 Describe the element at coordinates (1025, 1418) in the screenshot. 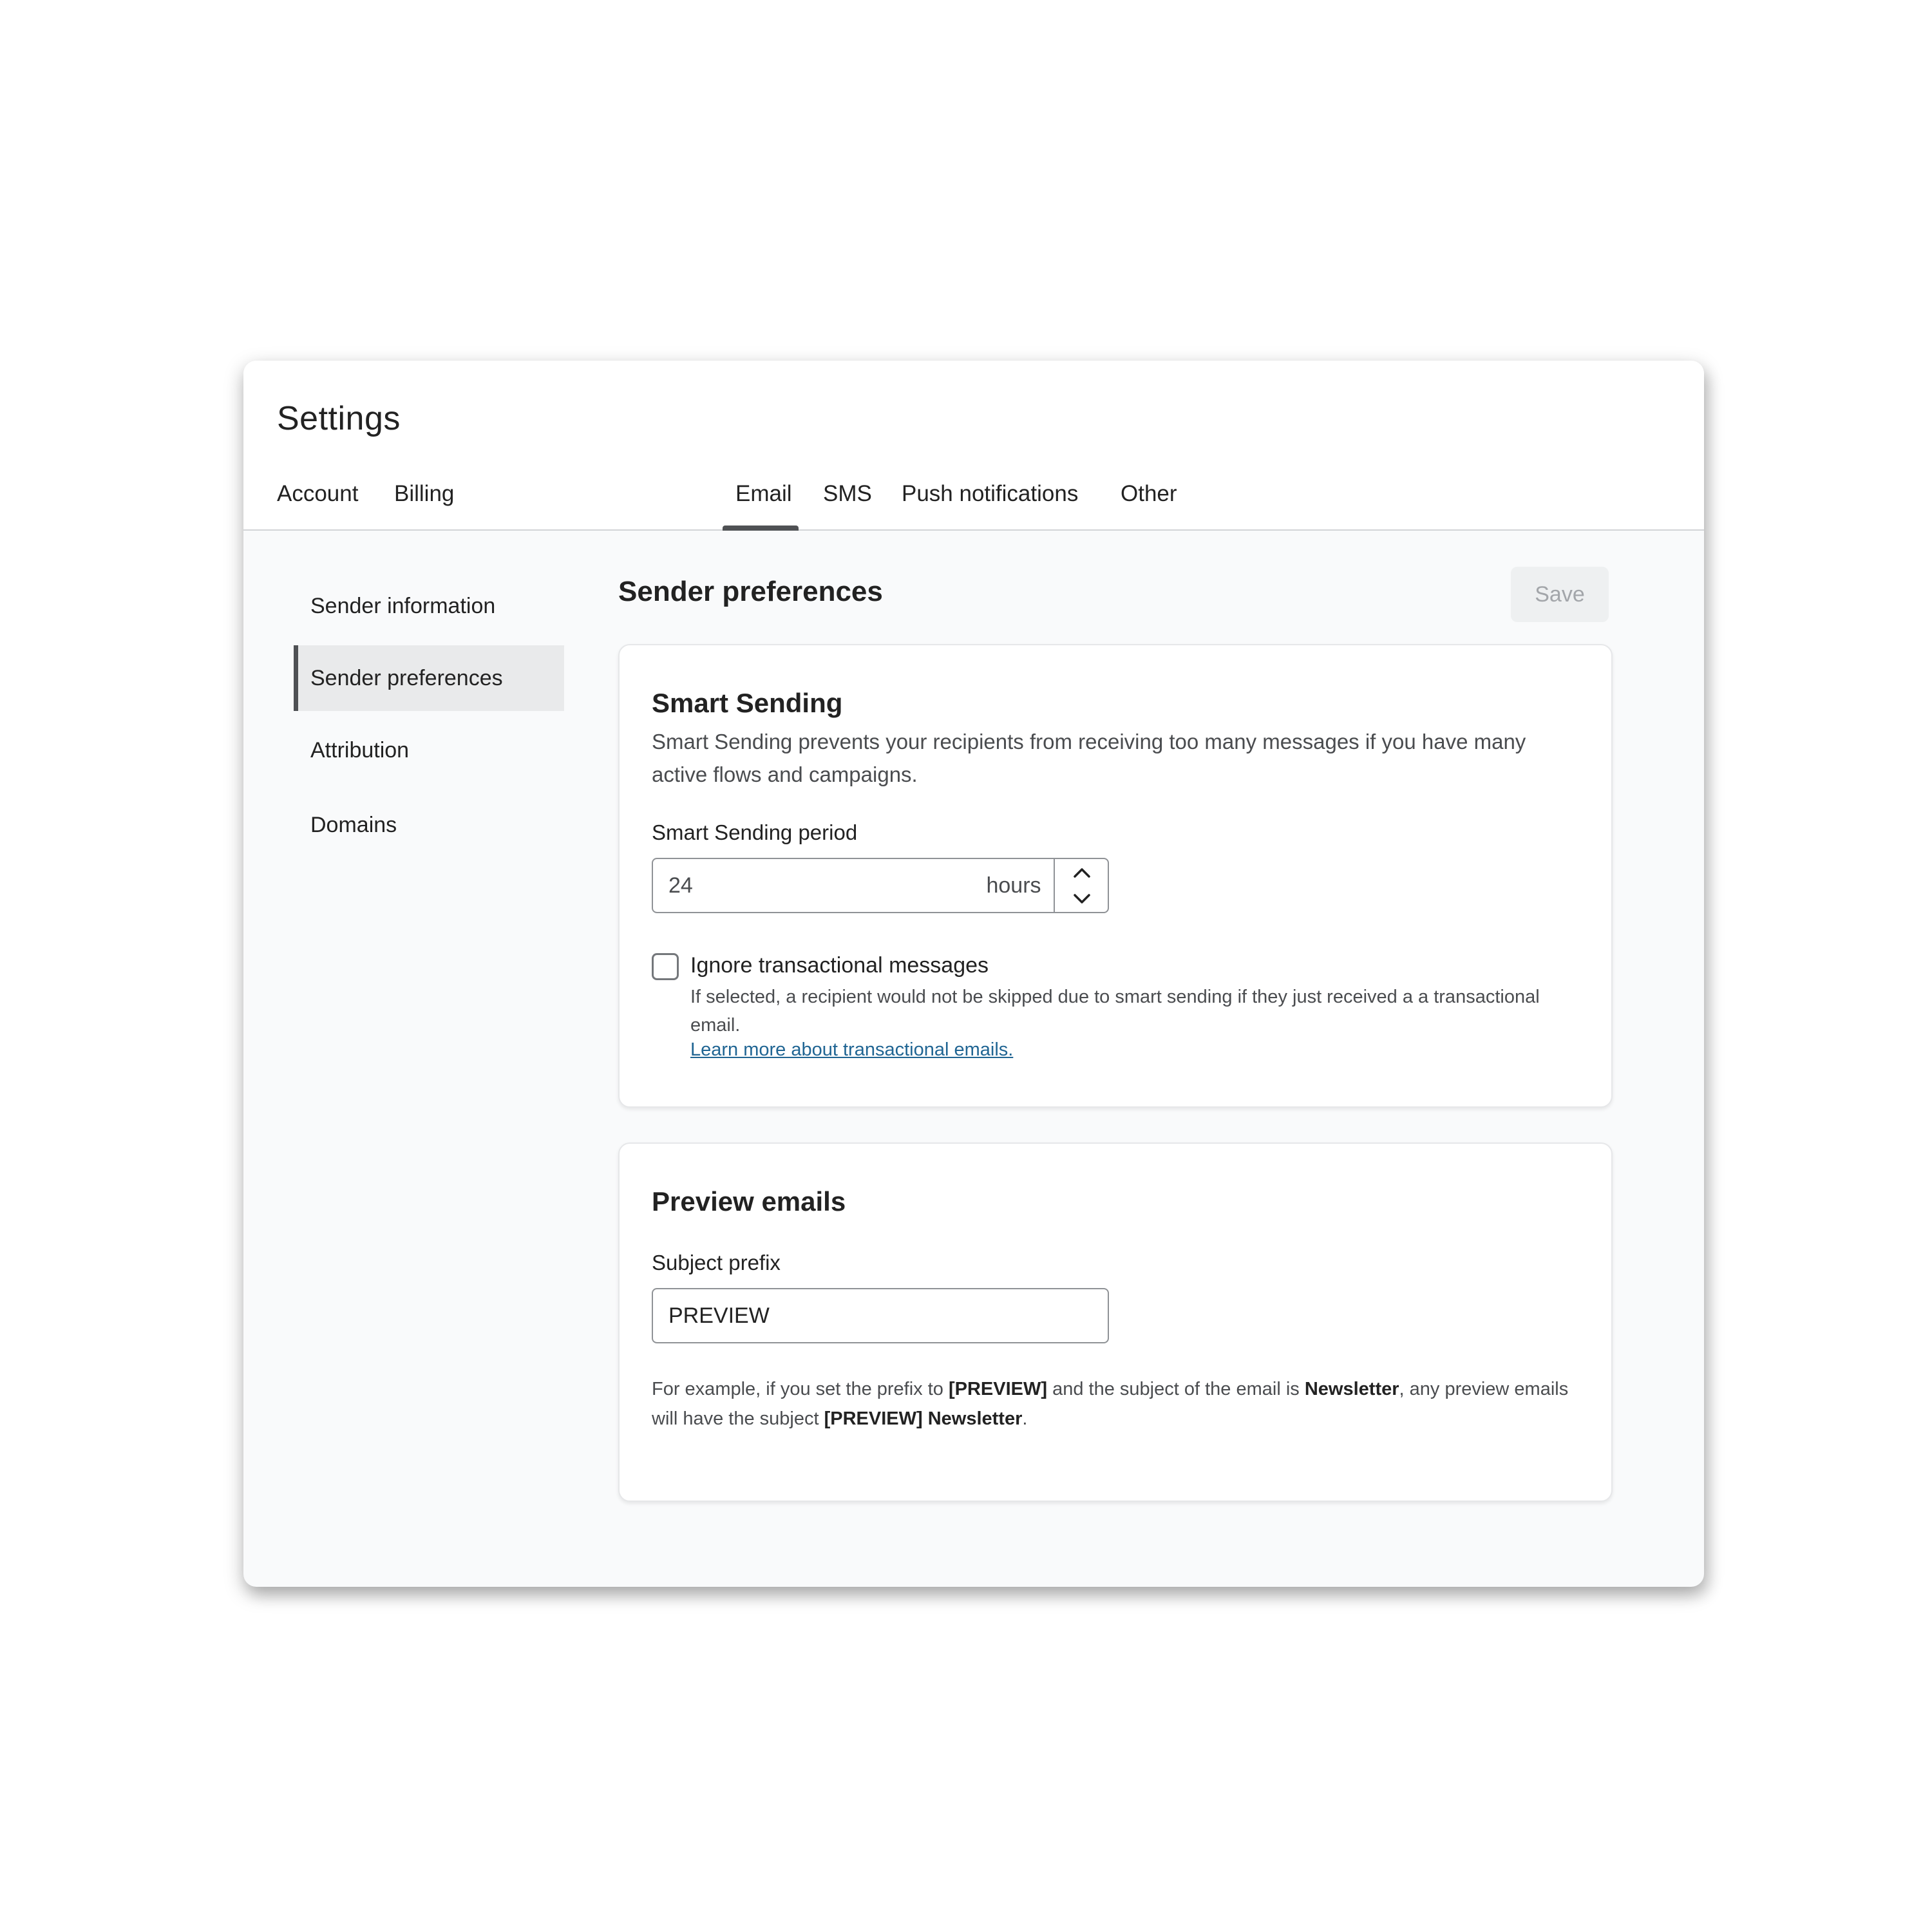

I see `example-text: .` at that location.